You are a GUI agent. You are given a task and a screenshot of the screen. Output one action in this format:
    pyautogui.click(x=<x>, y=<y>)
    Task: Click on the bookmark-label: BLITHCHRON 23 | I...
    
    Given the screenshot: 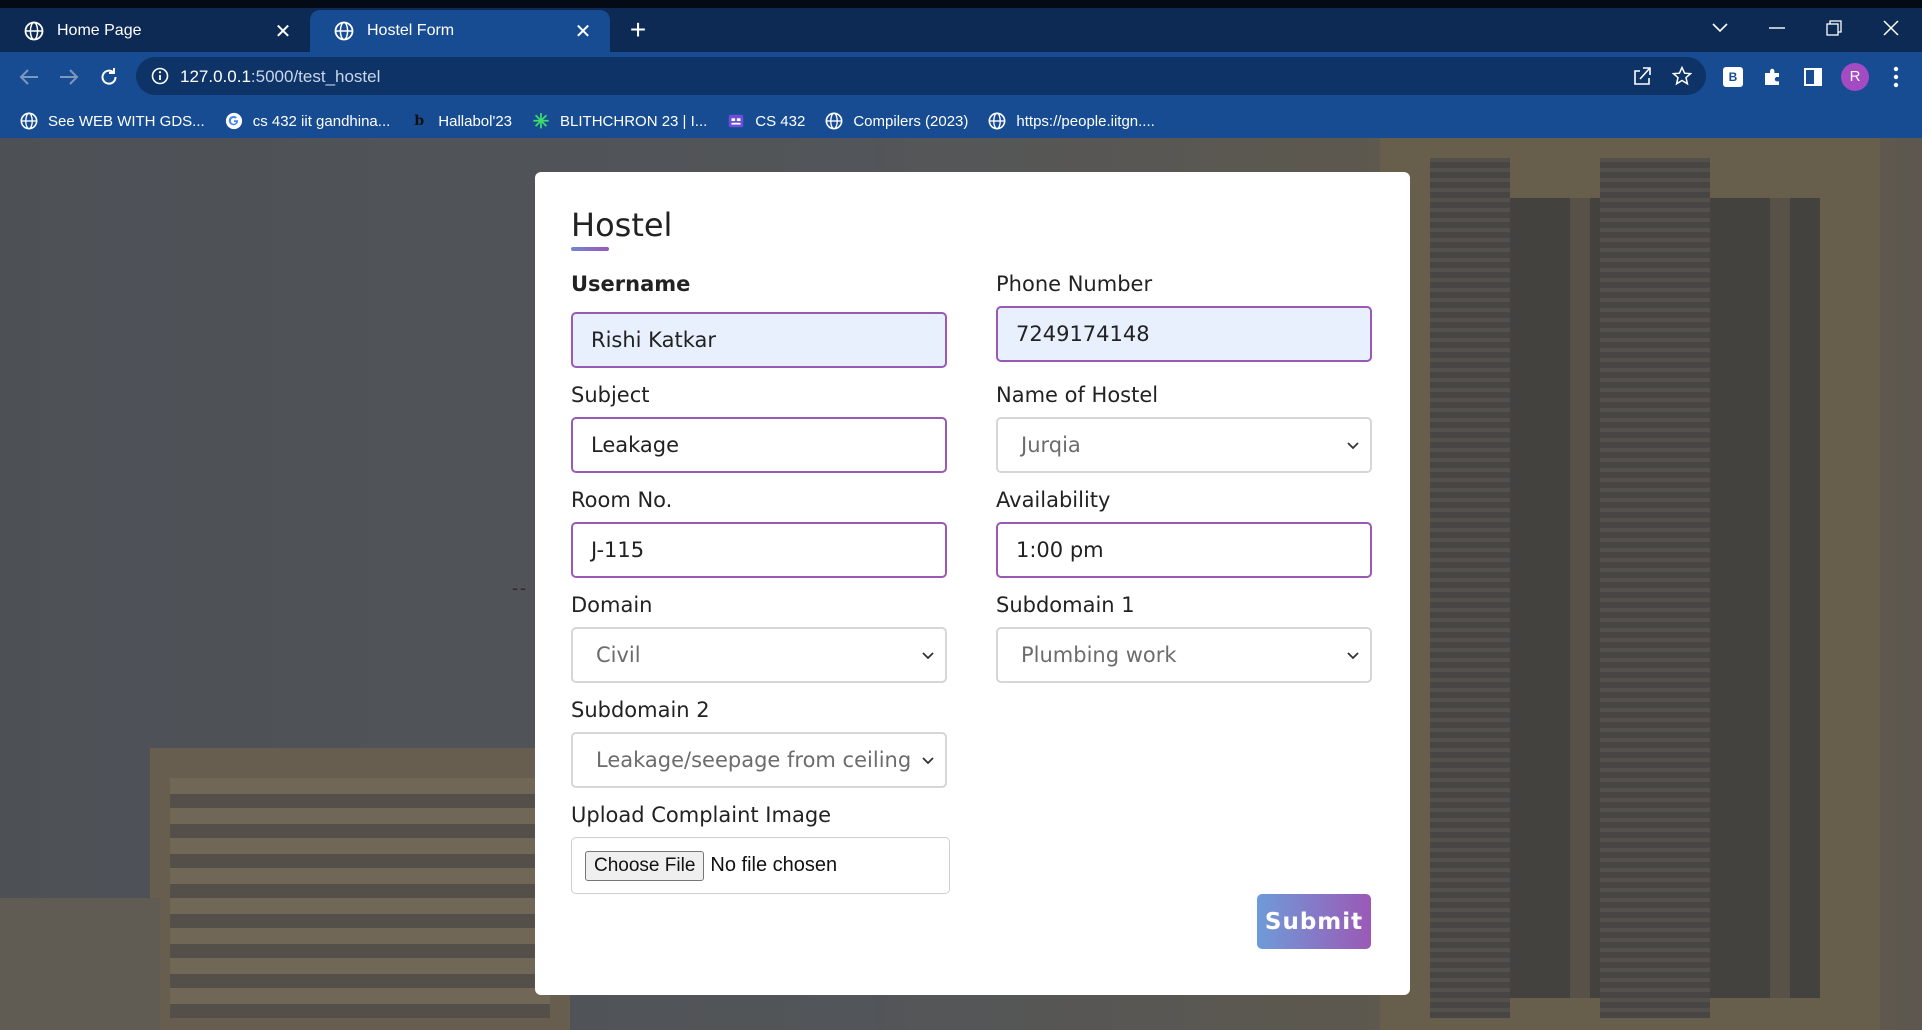 What is the action you would take?
    pyautogui.click(x=634, y=121)
    